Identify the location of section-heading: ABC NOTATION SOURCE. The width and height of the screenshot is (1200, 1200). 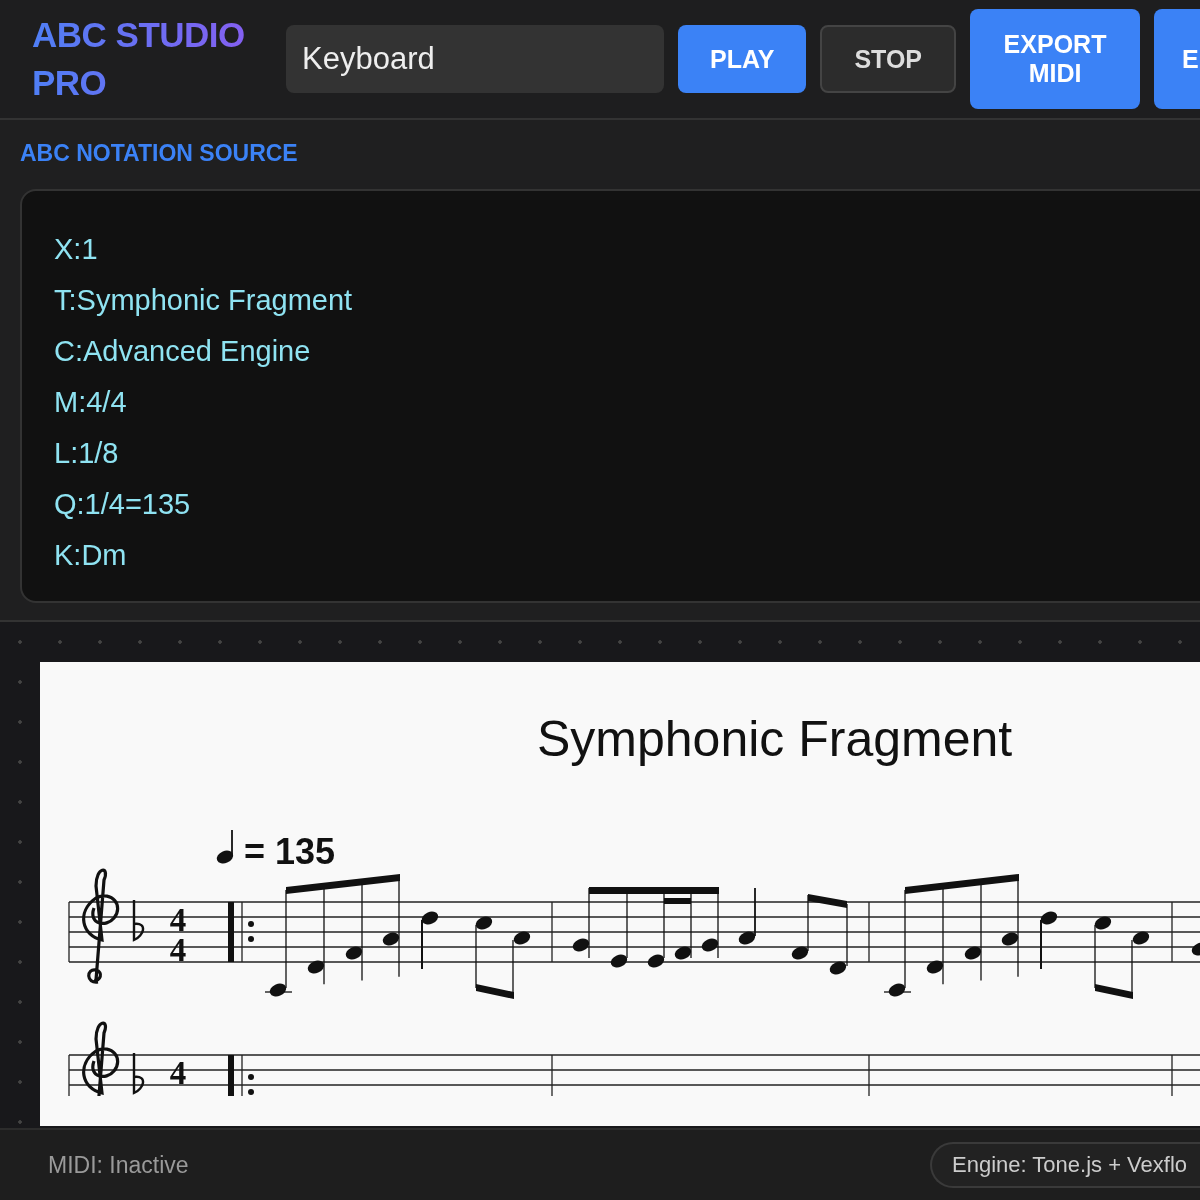
(159, 153).